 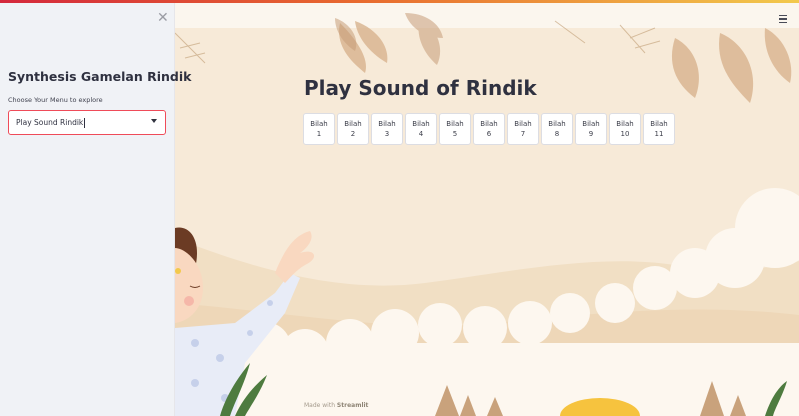 I want to click on bilah-button-number: 7, so click(x=523, y=134).